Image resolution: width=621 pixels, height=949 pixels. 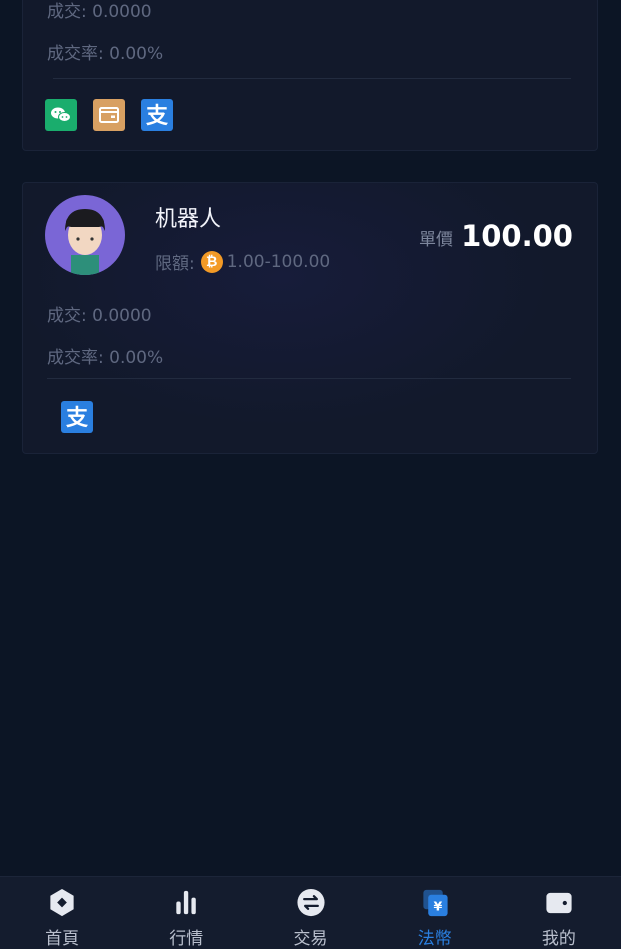 I want to click on nav-label: 交易, so click(x=310, y=939).